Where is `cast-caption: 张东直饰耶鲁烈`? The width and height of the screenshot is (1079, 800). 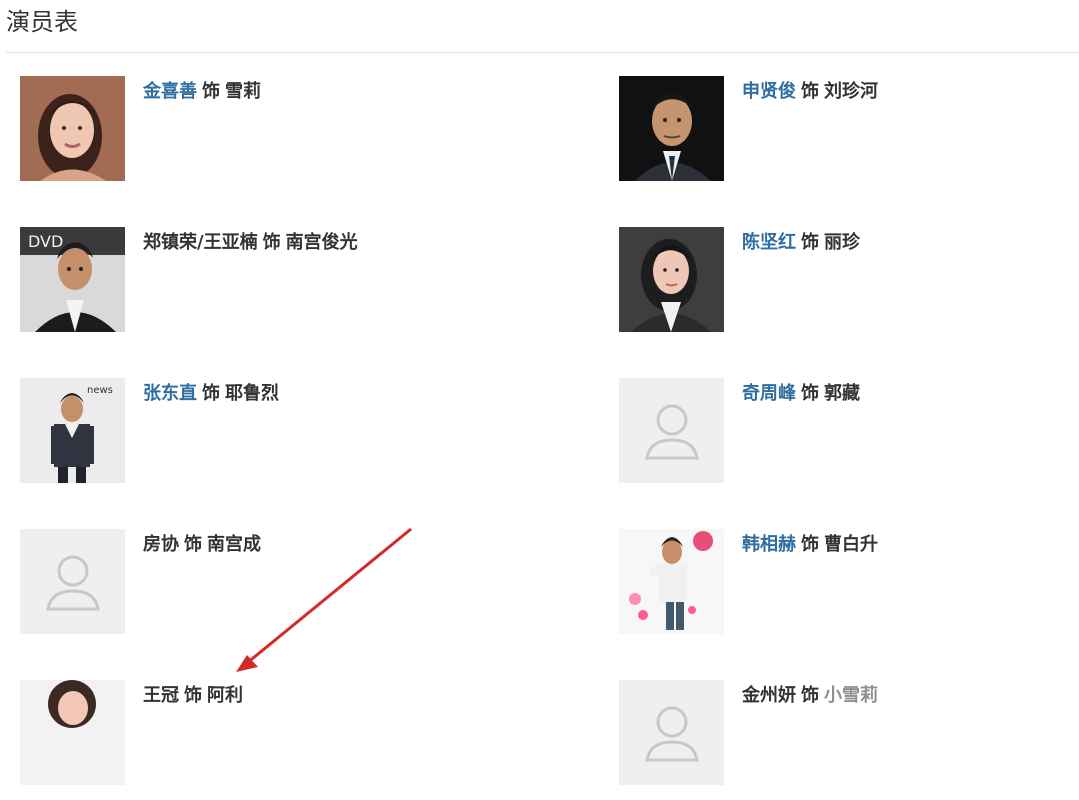
cast-caption: 张东直饰耶鲁烈 is located at coordinates (211, 394).